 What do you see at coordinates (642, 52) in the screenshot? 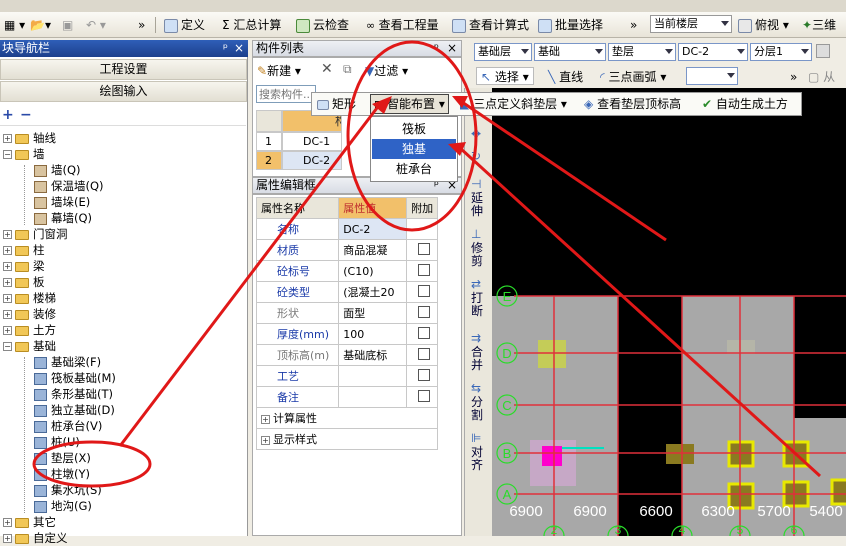
I see `layer-type-dropdown: 垫层` at bounding box center [642, 52].